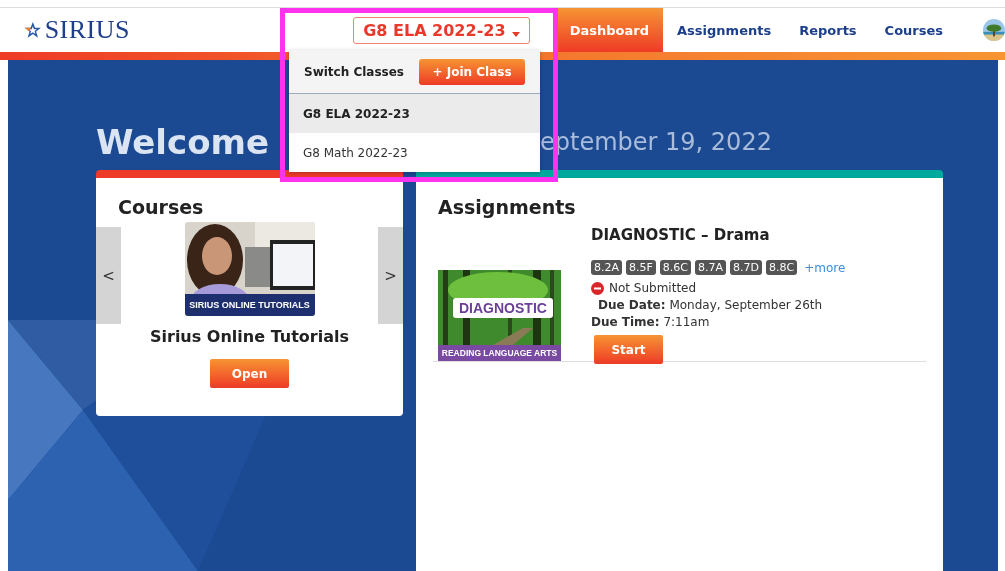 This screenshot has height=571, width=1005. What do you see at coordinates (499, 353) in the screenshot?
I see `thumbnail-caption: READING LANGUAGE ARTS` at bounding box center [499, 353].